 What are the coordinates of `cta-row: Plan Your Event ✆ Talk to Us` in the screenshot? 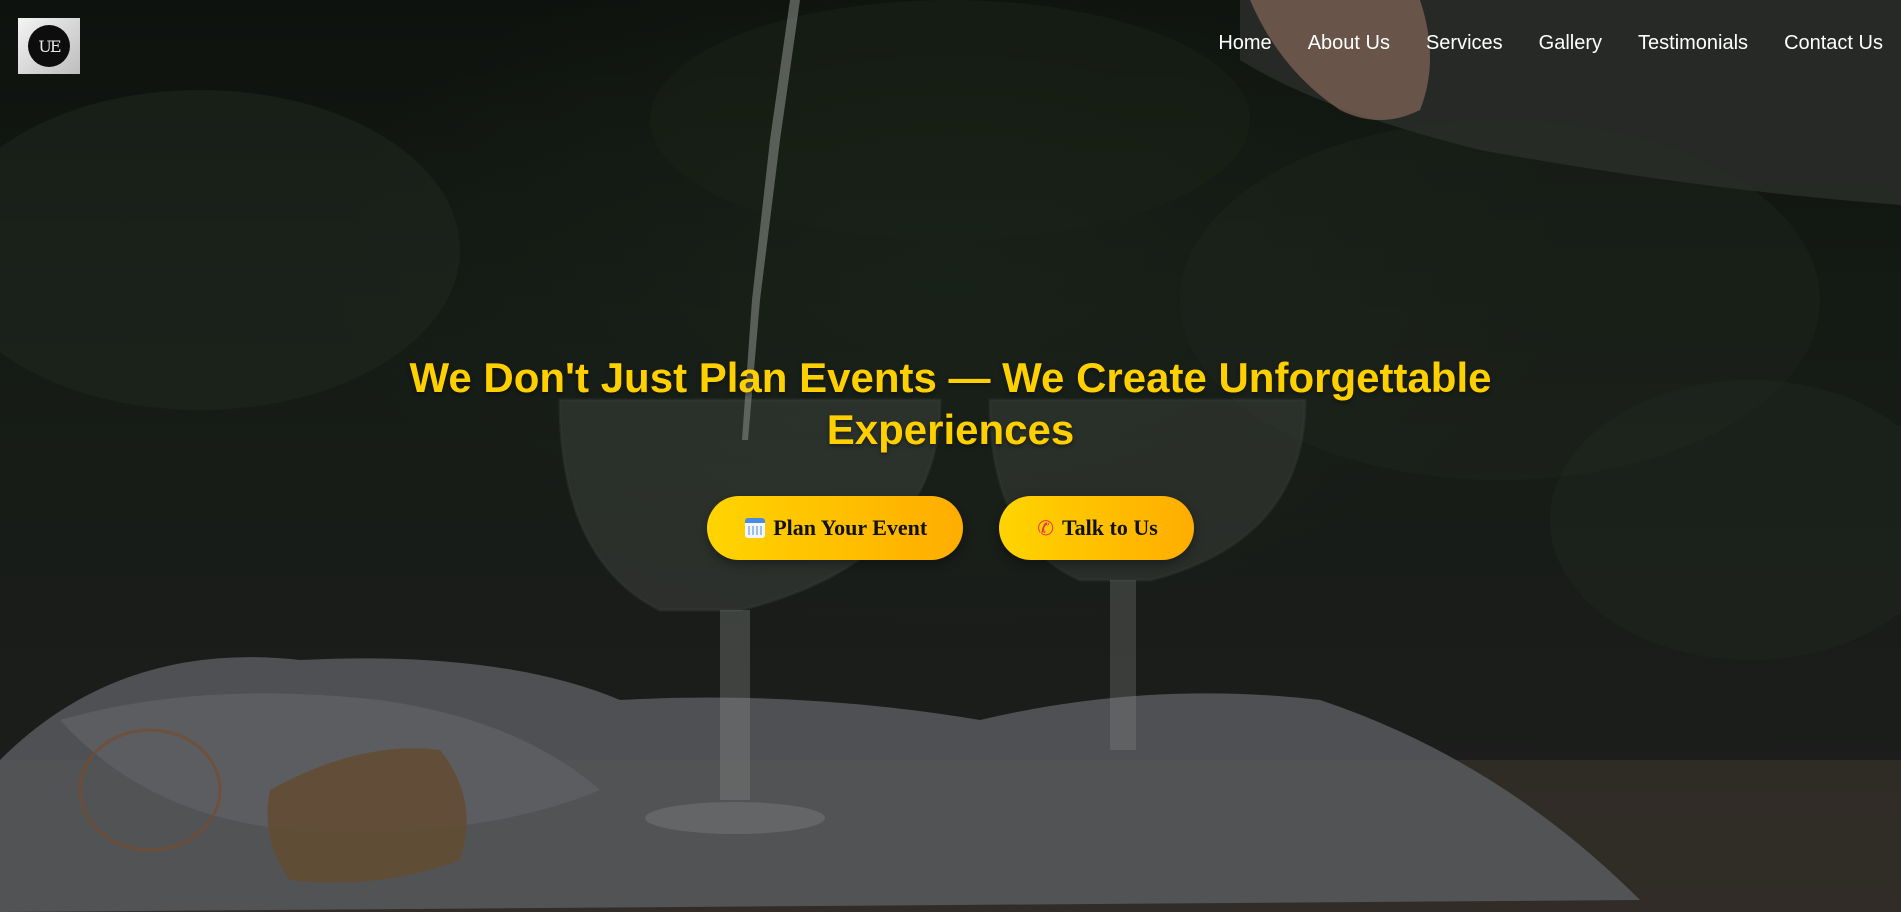 It's located at (950, 528).